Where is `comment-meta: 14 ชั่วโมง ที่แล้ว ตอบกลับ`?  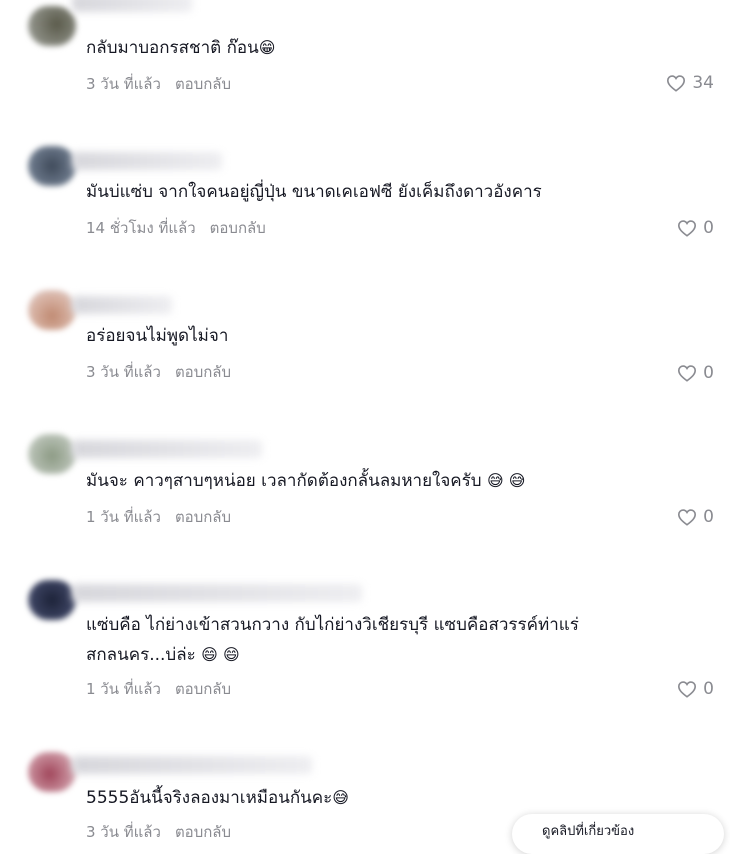
comment-meta: 14 ชั่วโมง ที่แล้ว ตอบกลับ is located at coordinates (176, 228).